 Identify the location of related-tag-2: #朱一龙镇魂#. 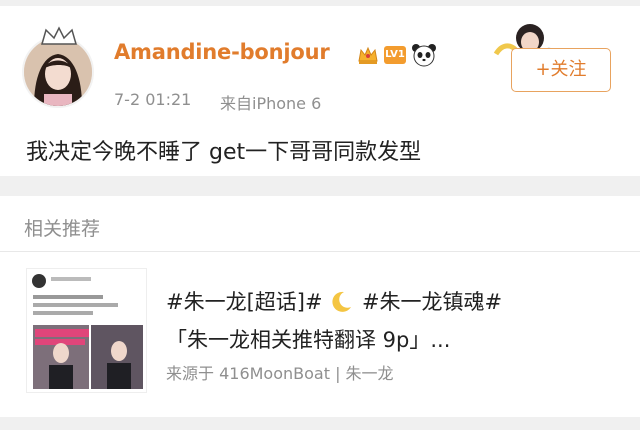
(432, 302).